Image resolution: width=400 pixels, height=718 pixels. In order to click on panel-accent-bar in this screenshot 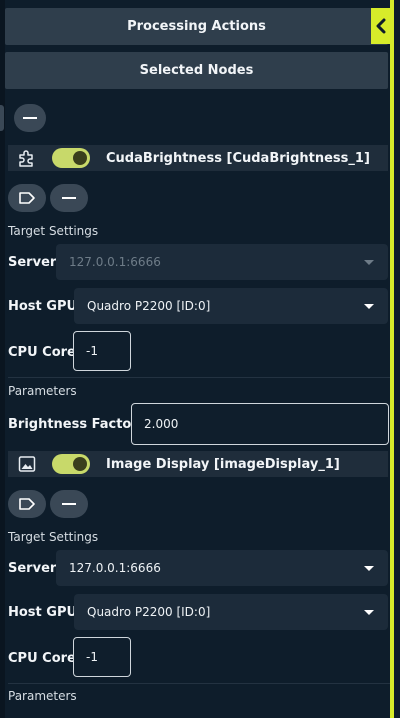, I will do `click(392, 359)`.